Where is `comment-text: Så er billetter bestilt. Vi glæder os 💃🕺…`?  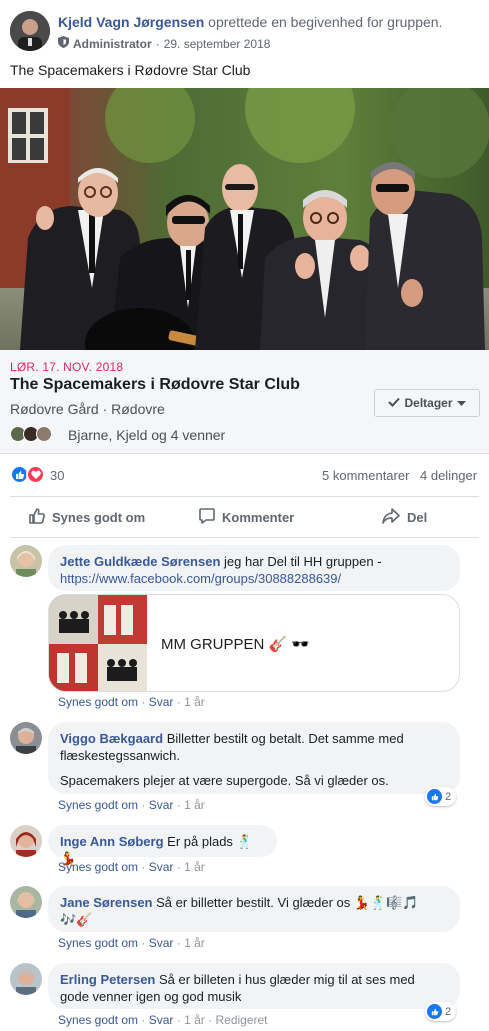 comment-text: Så er billetter bestilt. Vi glæder os 💃🕺… is located at coordinates (287, 902).